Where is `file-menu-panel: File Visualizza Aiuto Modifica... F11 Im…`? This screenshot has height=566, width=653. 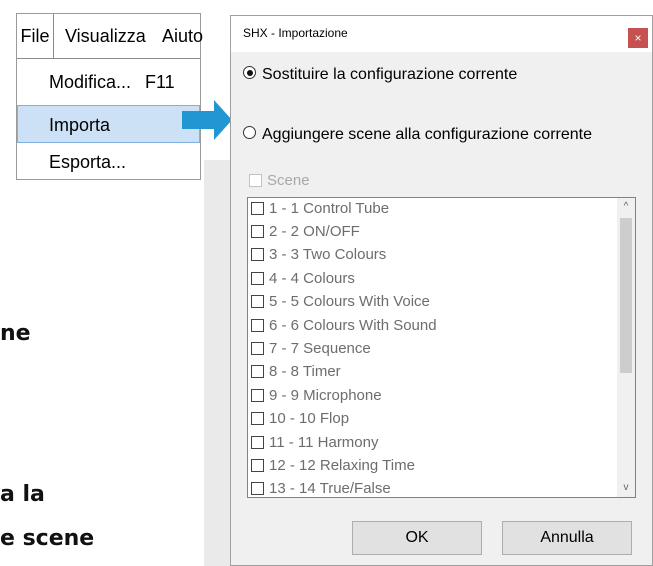
file-menu-panel: File Visualizza Aiuto Modifica... F11 Im… is located at coordinates (109, 96).